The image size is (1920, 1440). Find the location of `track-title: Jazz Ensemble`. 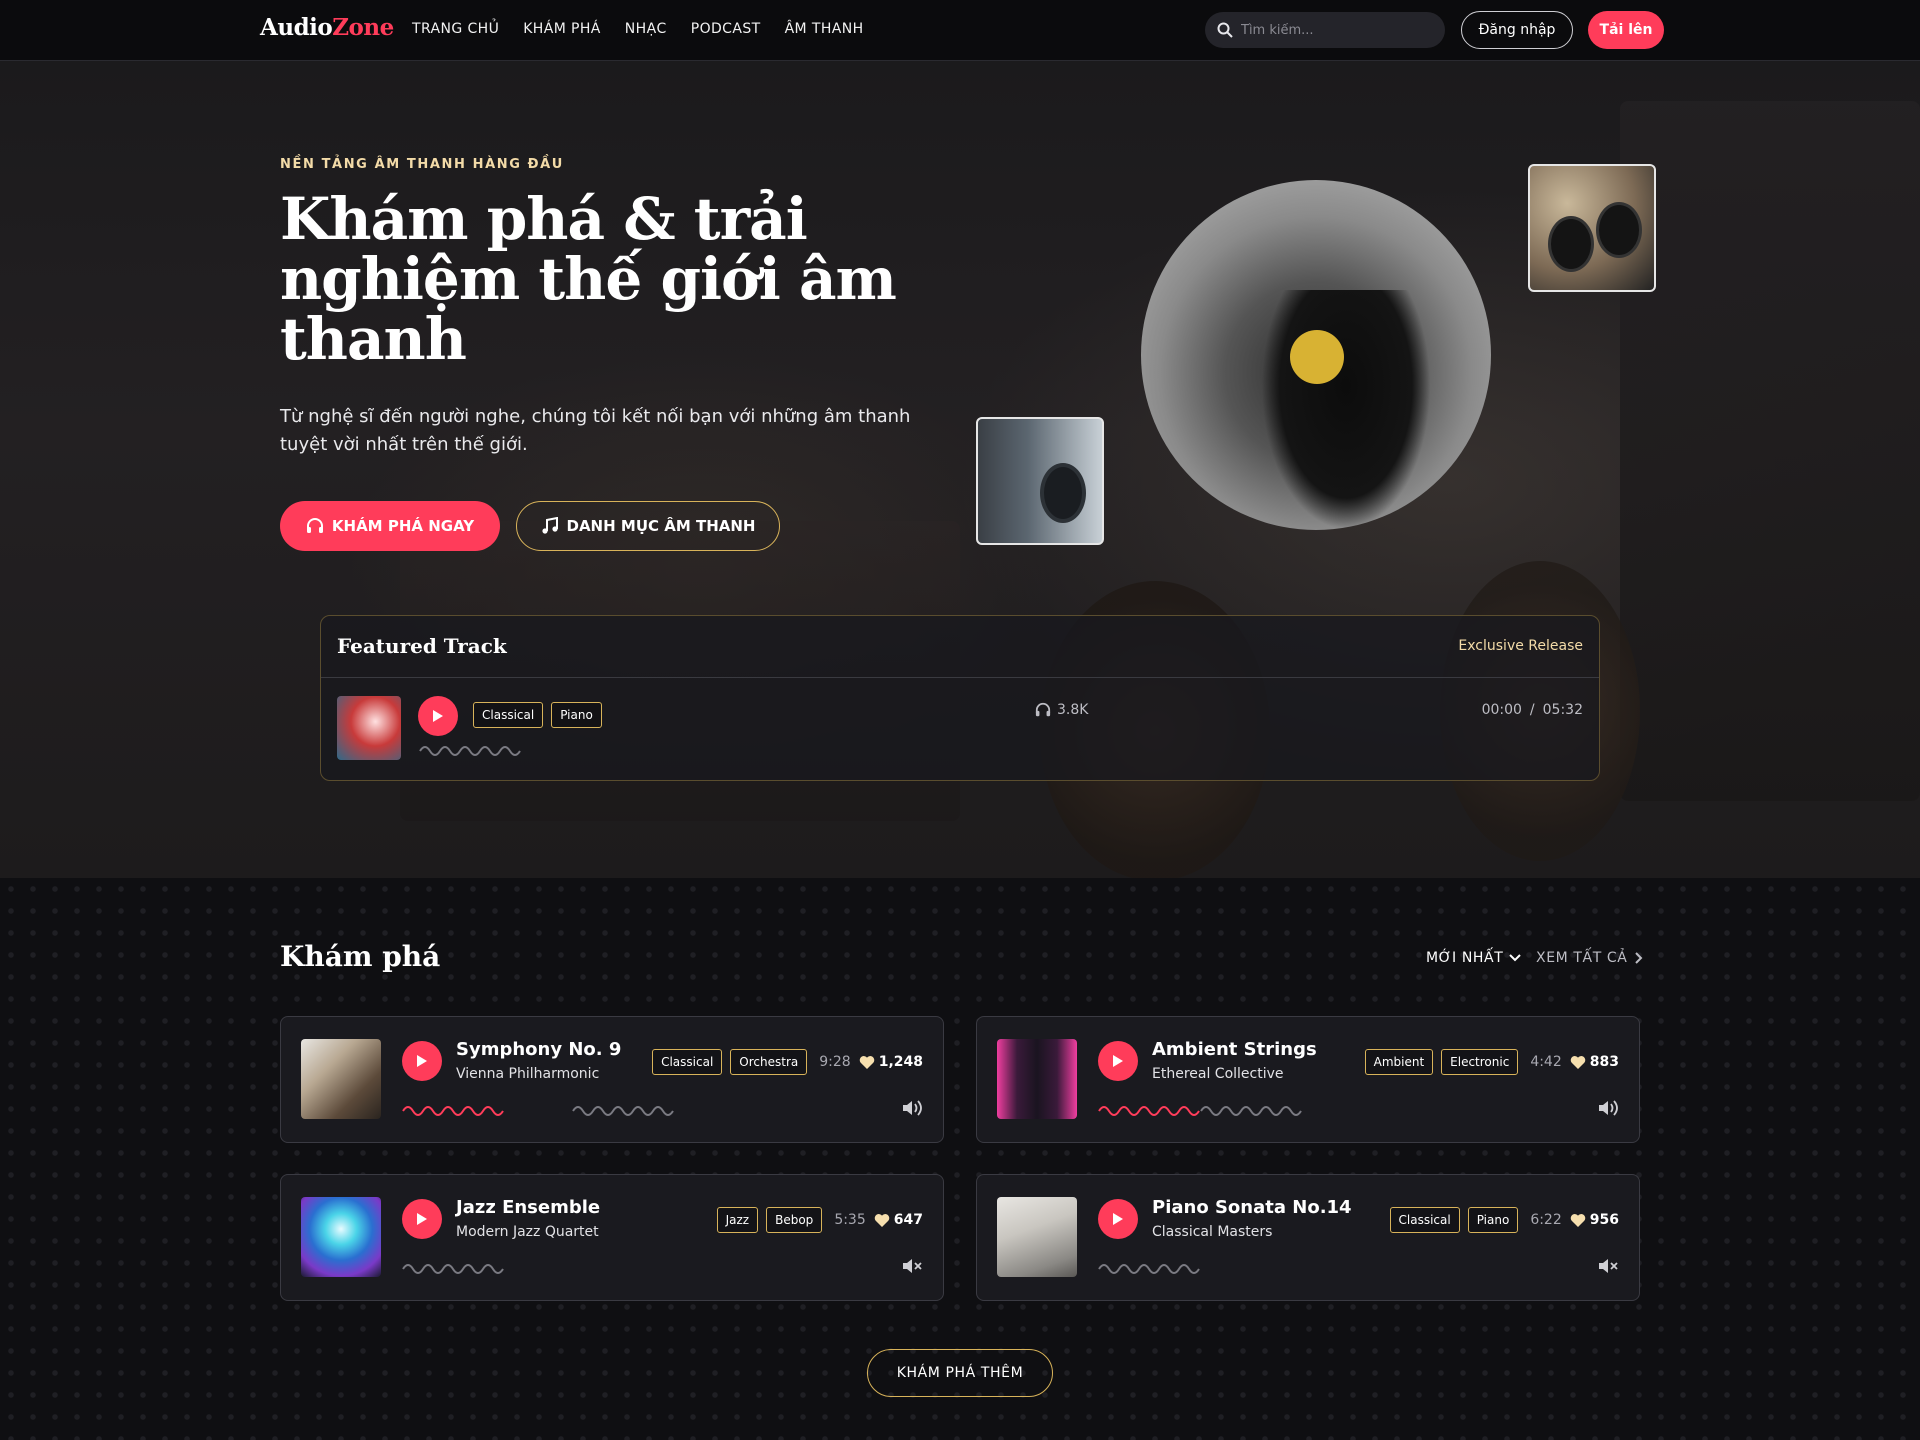

track-title: Jazz Ensemble is located at coordinates (528, 1207).